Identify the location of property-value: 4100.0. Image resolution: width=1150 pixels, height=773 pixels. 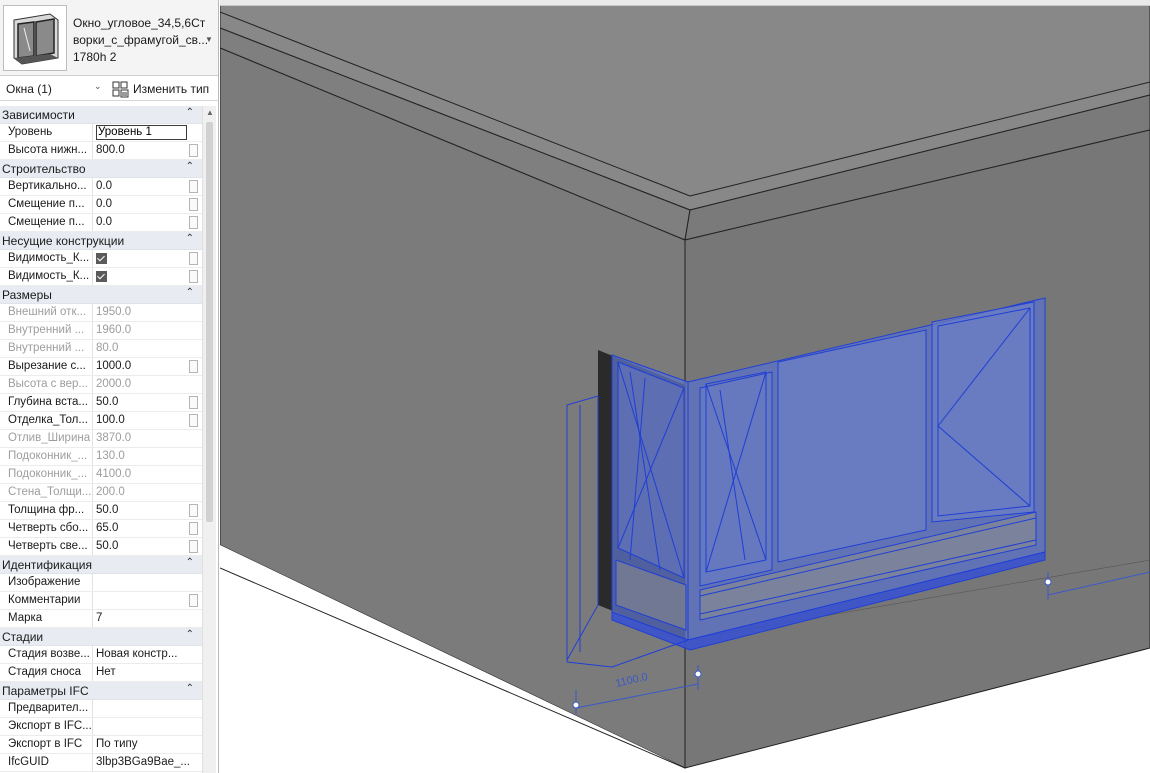
(147, 474).